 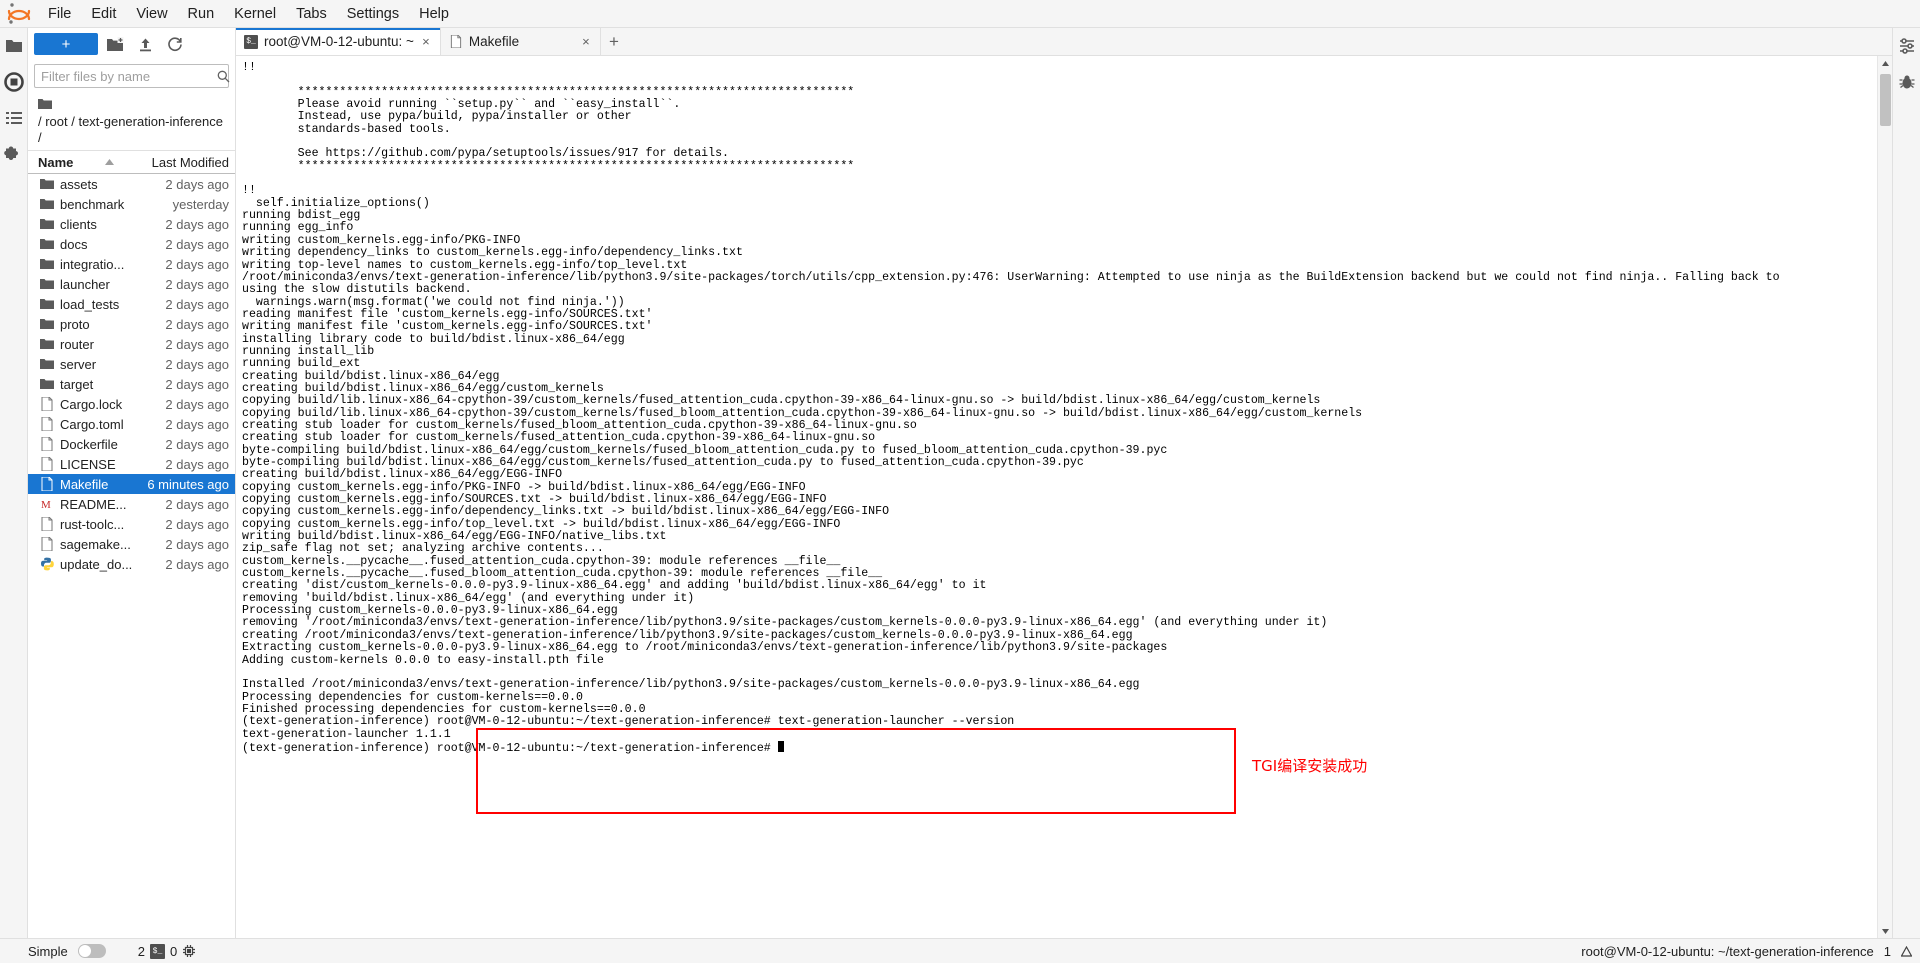 What do you see at coordinates (308, 351) in the screenshot?
I see `terminal-line: running install_lib` at bounding box center [308, 351].